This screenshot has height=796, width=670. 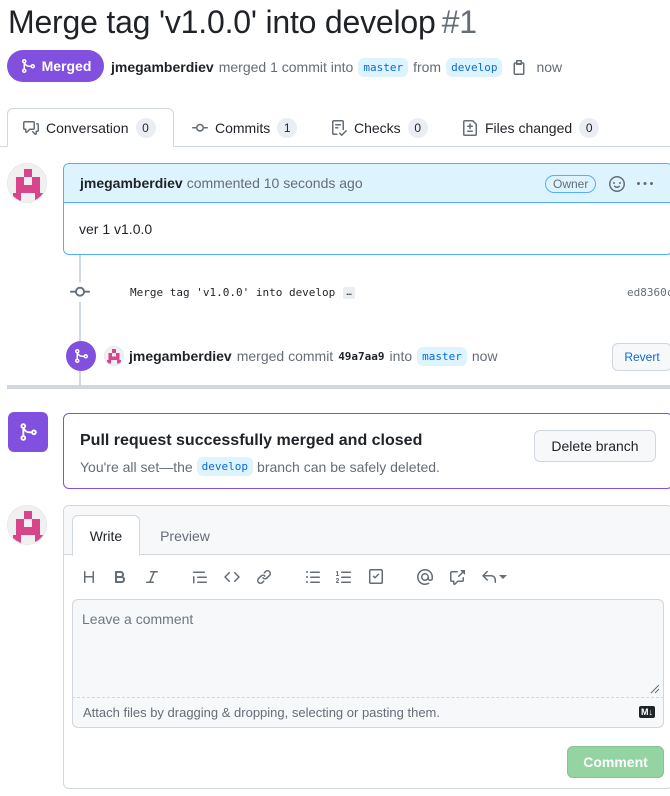 I want to click on pr-number: #1, so click(x=459, y=22).